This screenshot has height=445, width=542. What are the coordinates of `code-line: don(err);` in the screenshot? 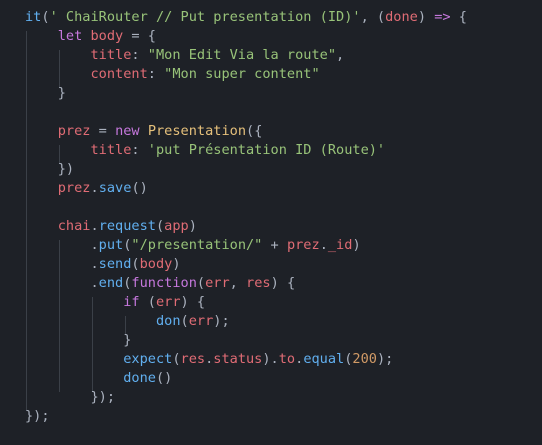 It's located at (127, 321).